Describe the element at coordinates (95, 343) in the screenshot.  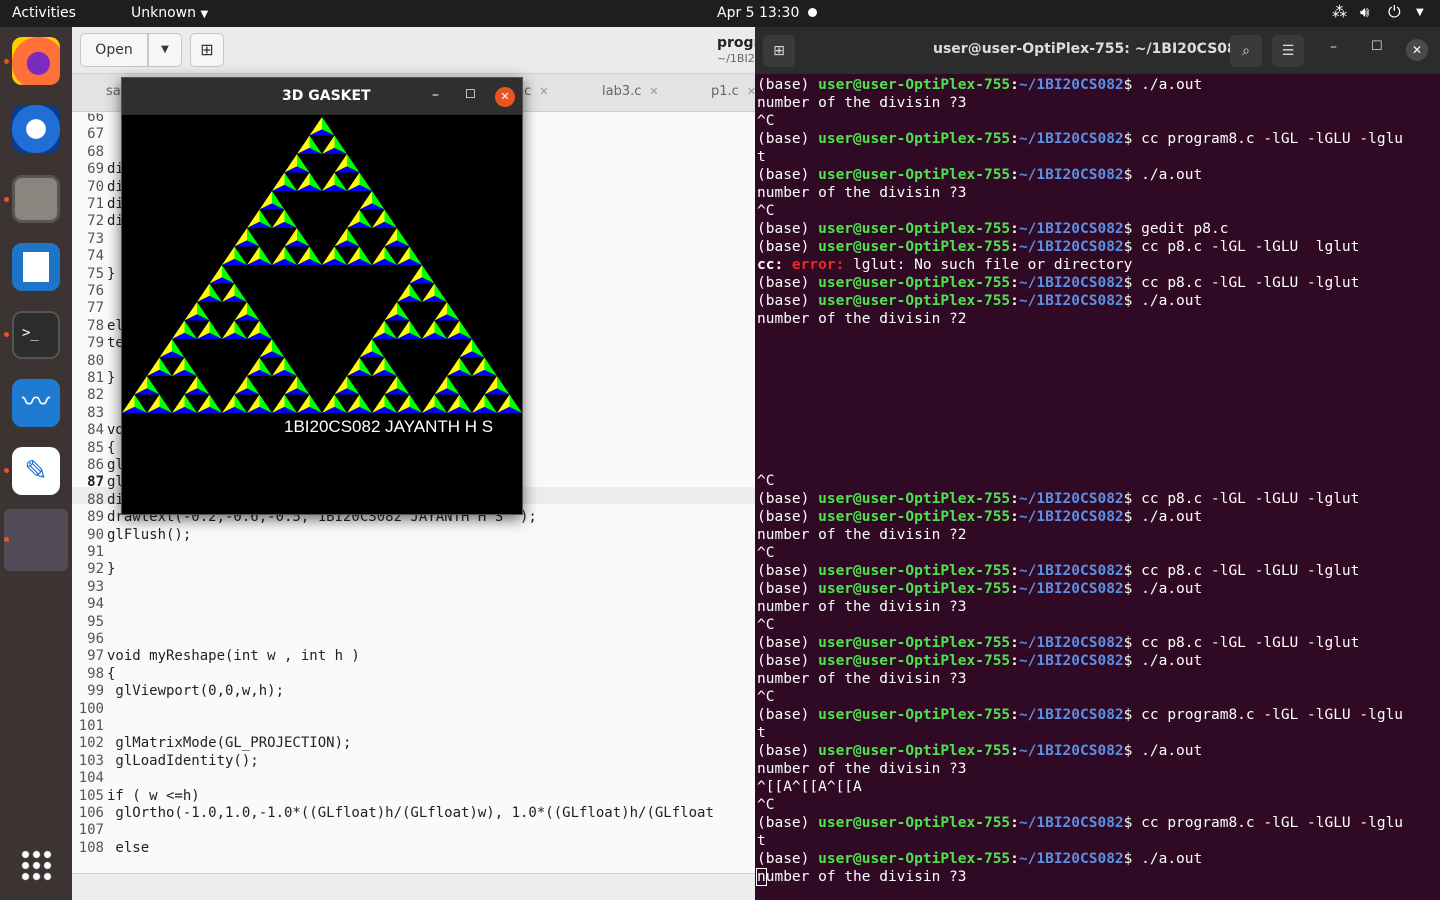
I see `line-number: 79` at that location.